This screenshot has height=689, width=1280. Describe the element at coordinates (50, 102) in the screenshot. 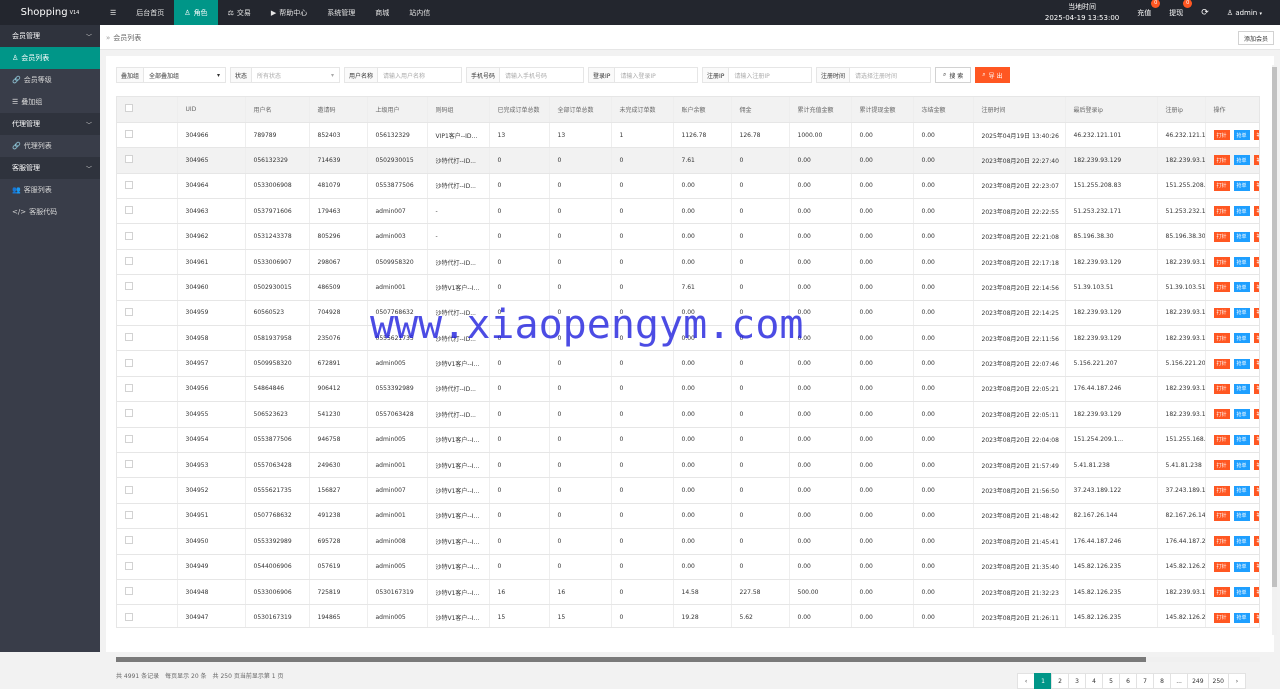

I see `sidebar-item-0-2: ☰ 叠加组` at that location.